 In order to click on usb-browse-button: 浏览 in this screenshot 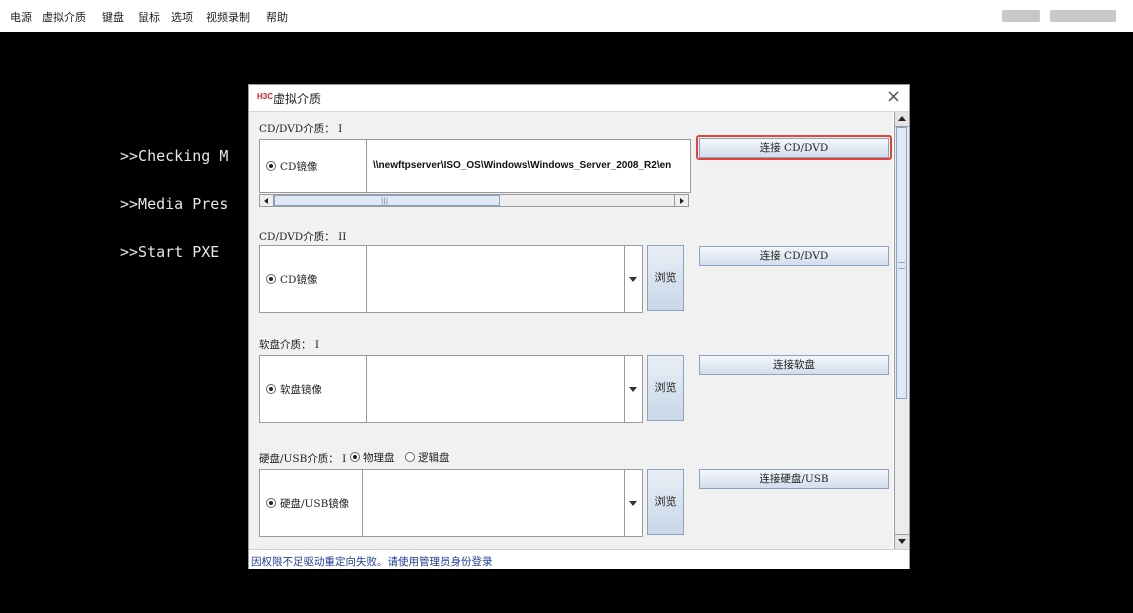, I will do `click(665, 502)`.